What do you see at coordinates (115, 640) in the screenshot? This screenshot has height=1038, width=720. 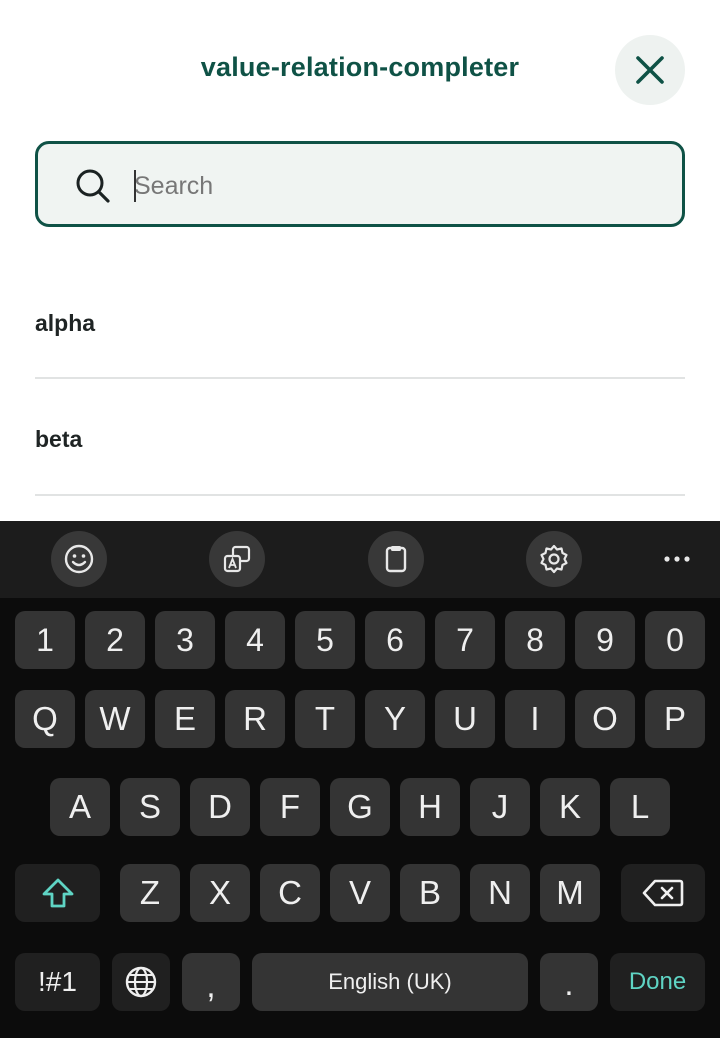 I see `key-2: 2` at bounding box center [115, 640].